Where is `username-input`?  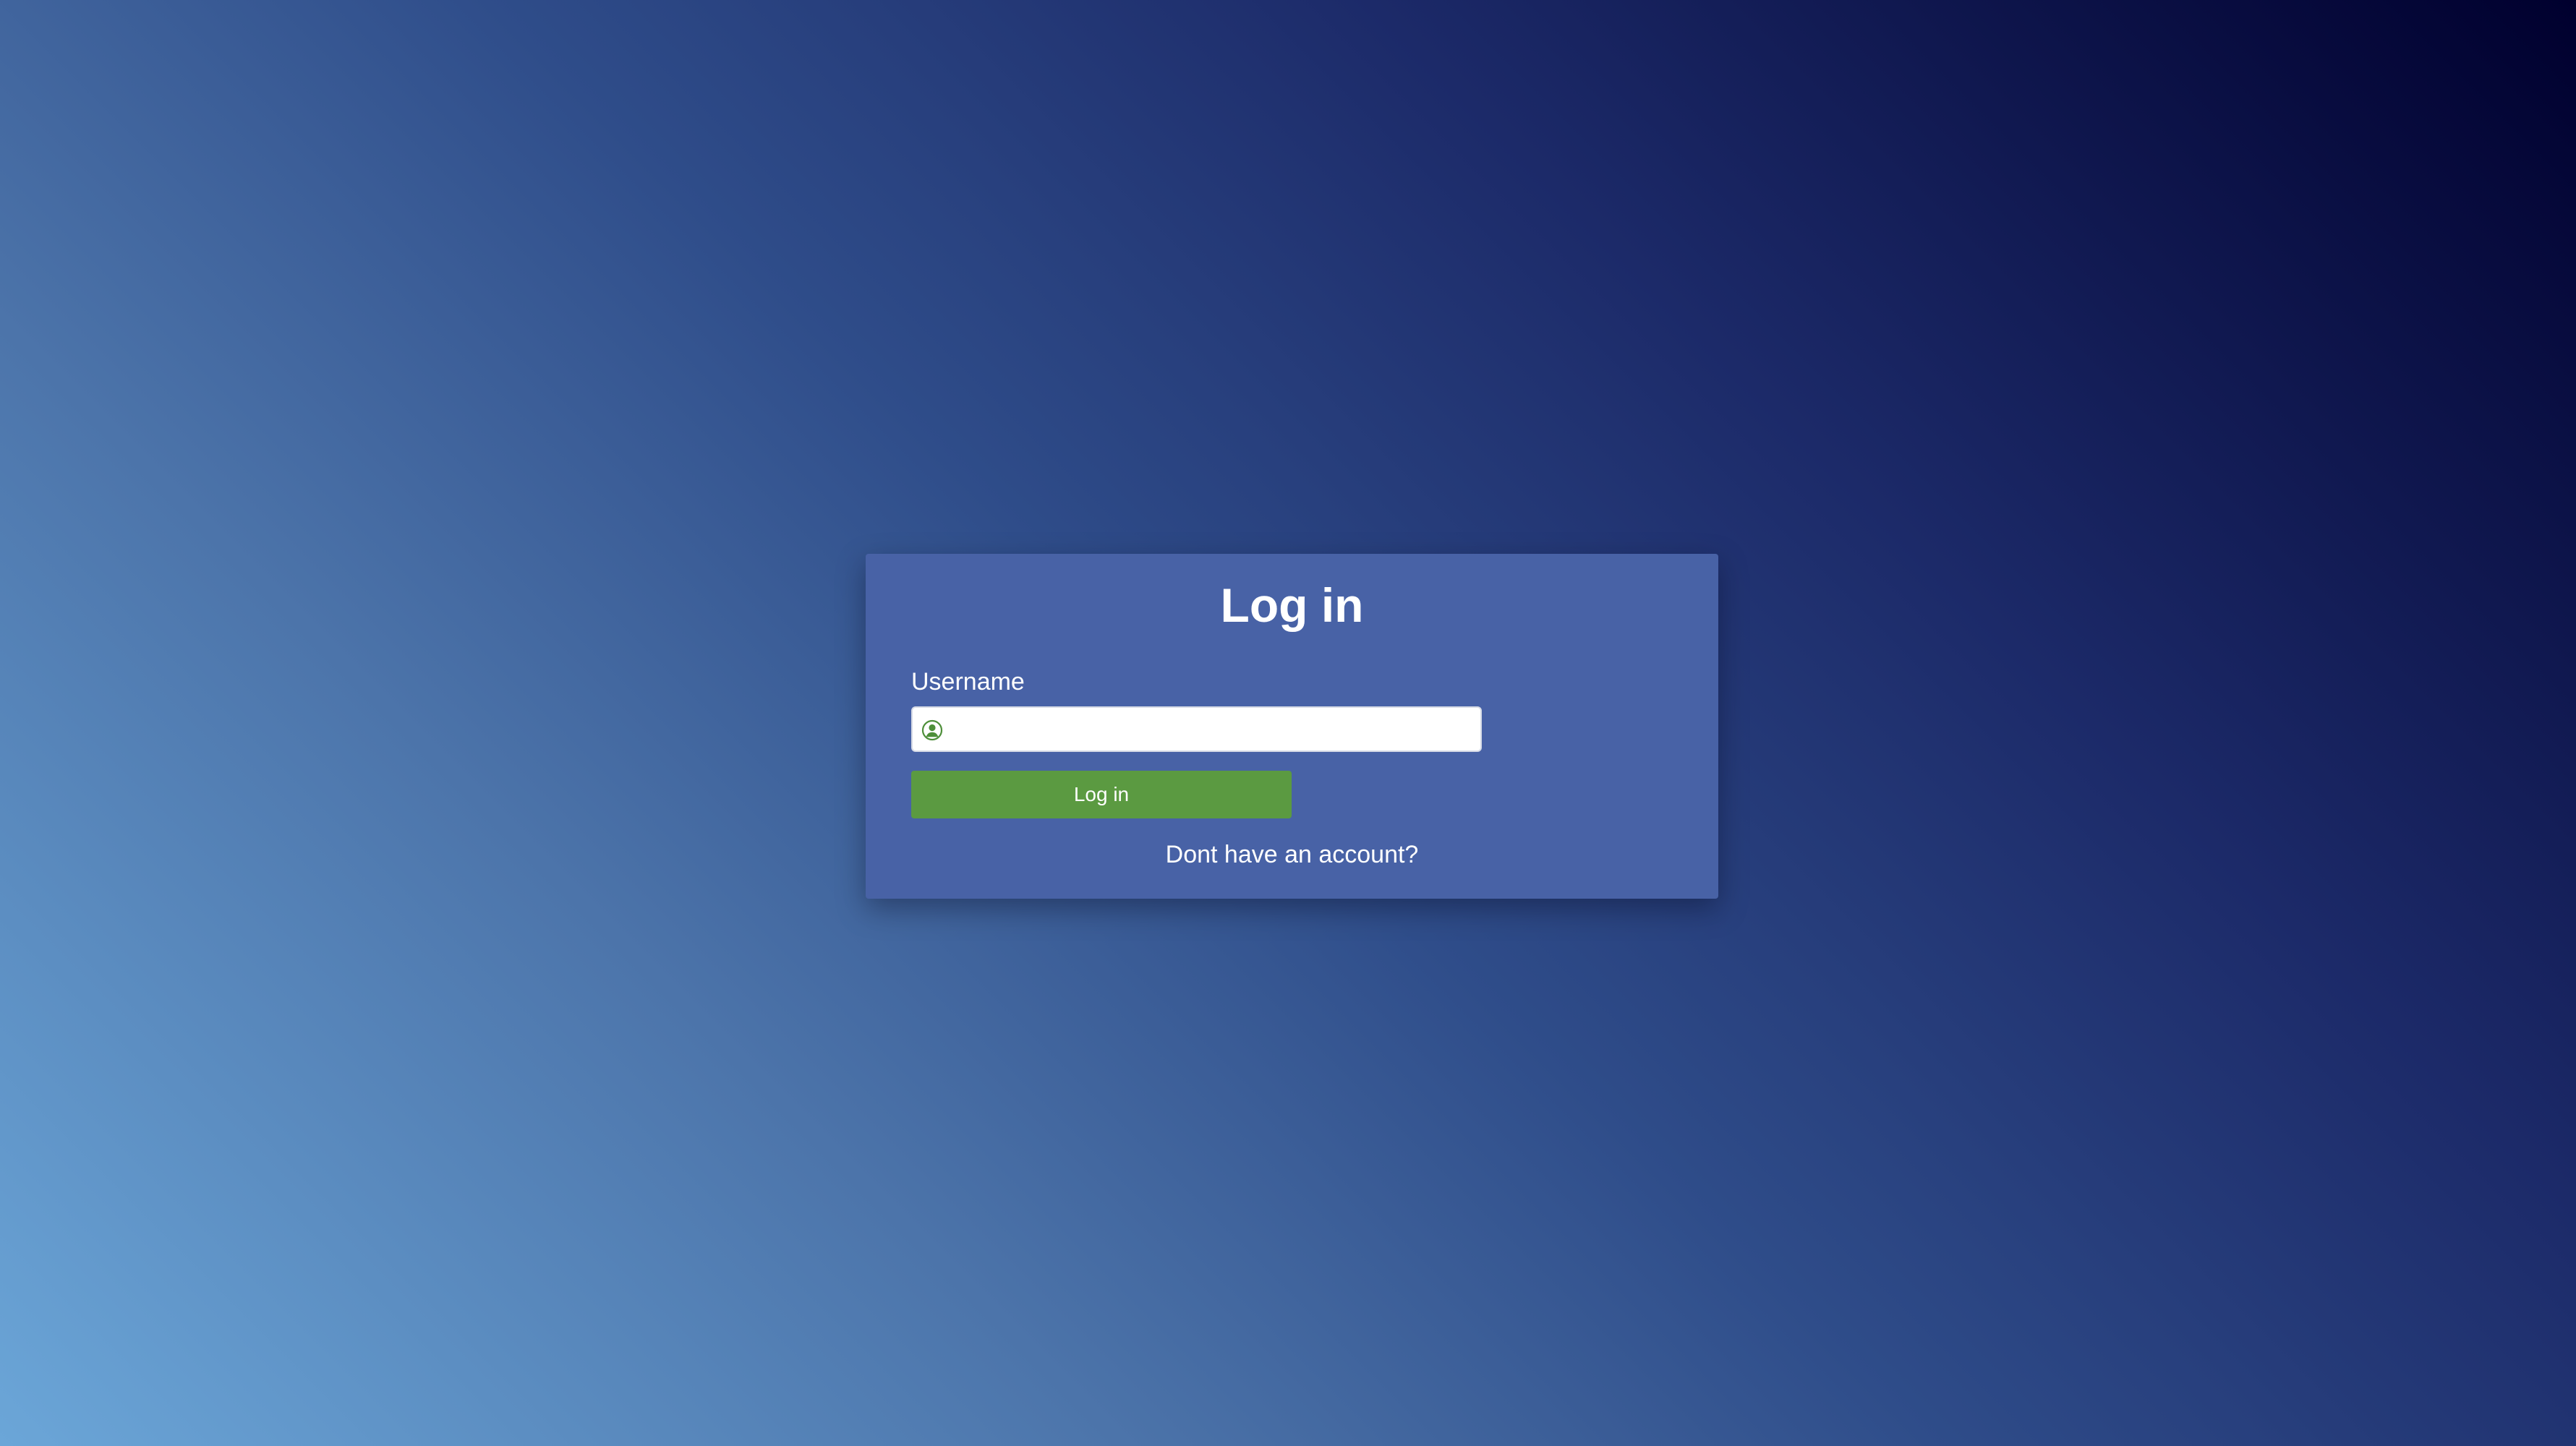
username-input is located at coordinates (1212, 729).